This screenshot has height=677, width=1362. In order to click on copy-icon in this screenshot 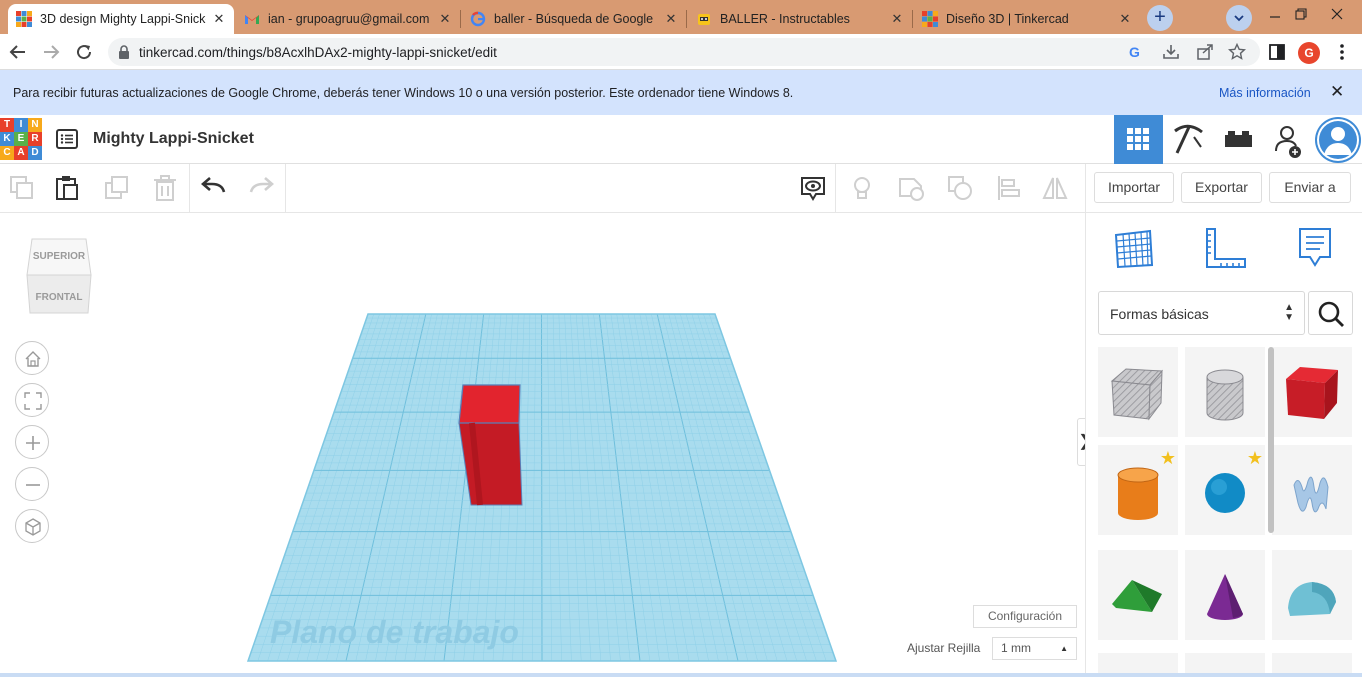, I will do `click(22, 188)`.